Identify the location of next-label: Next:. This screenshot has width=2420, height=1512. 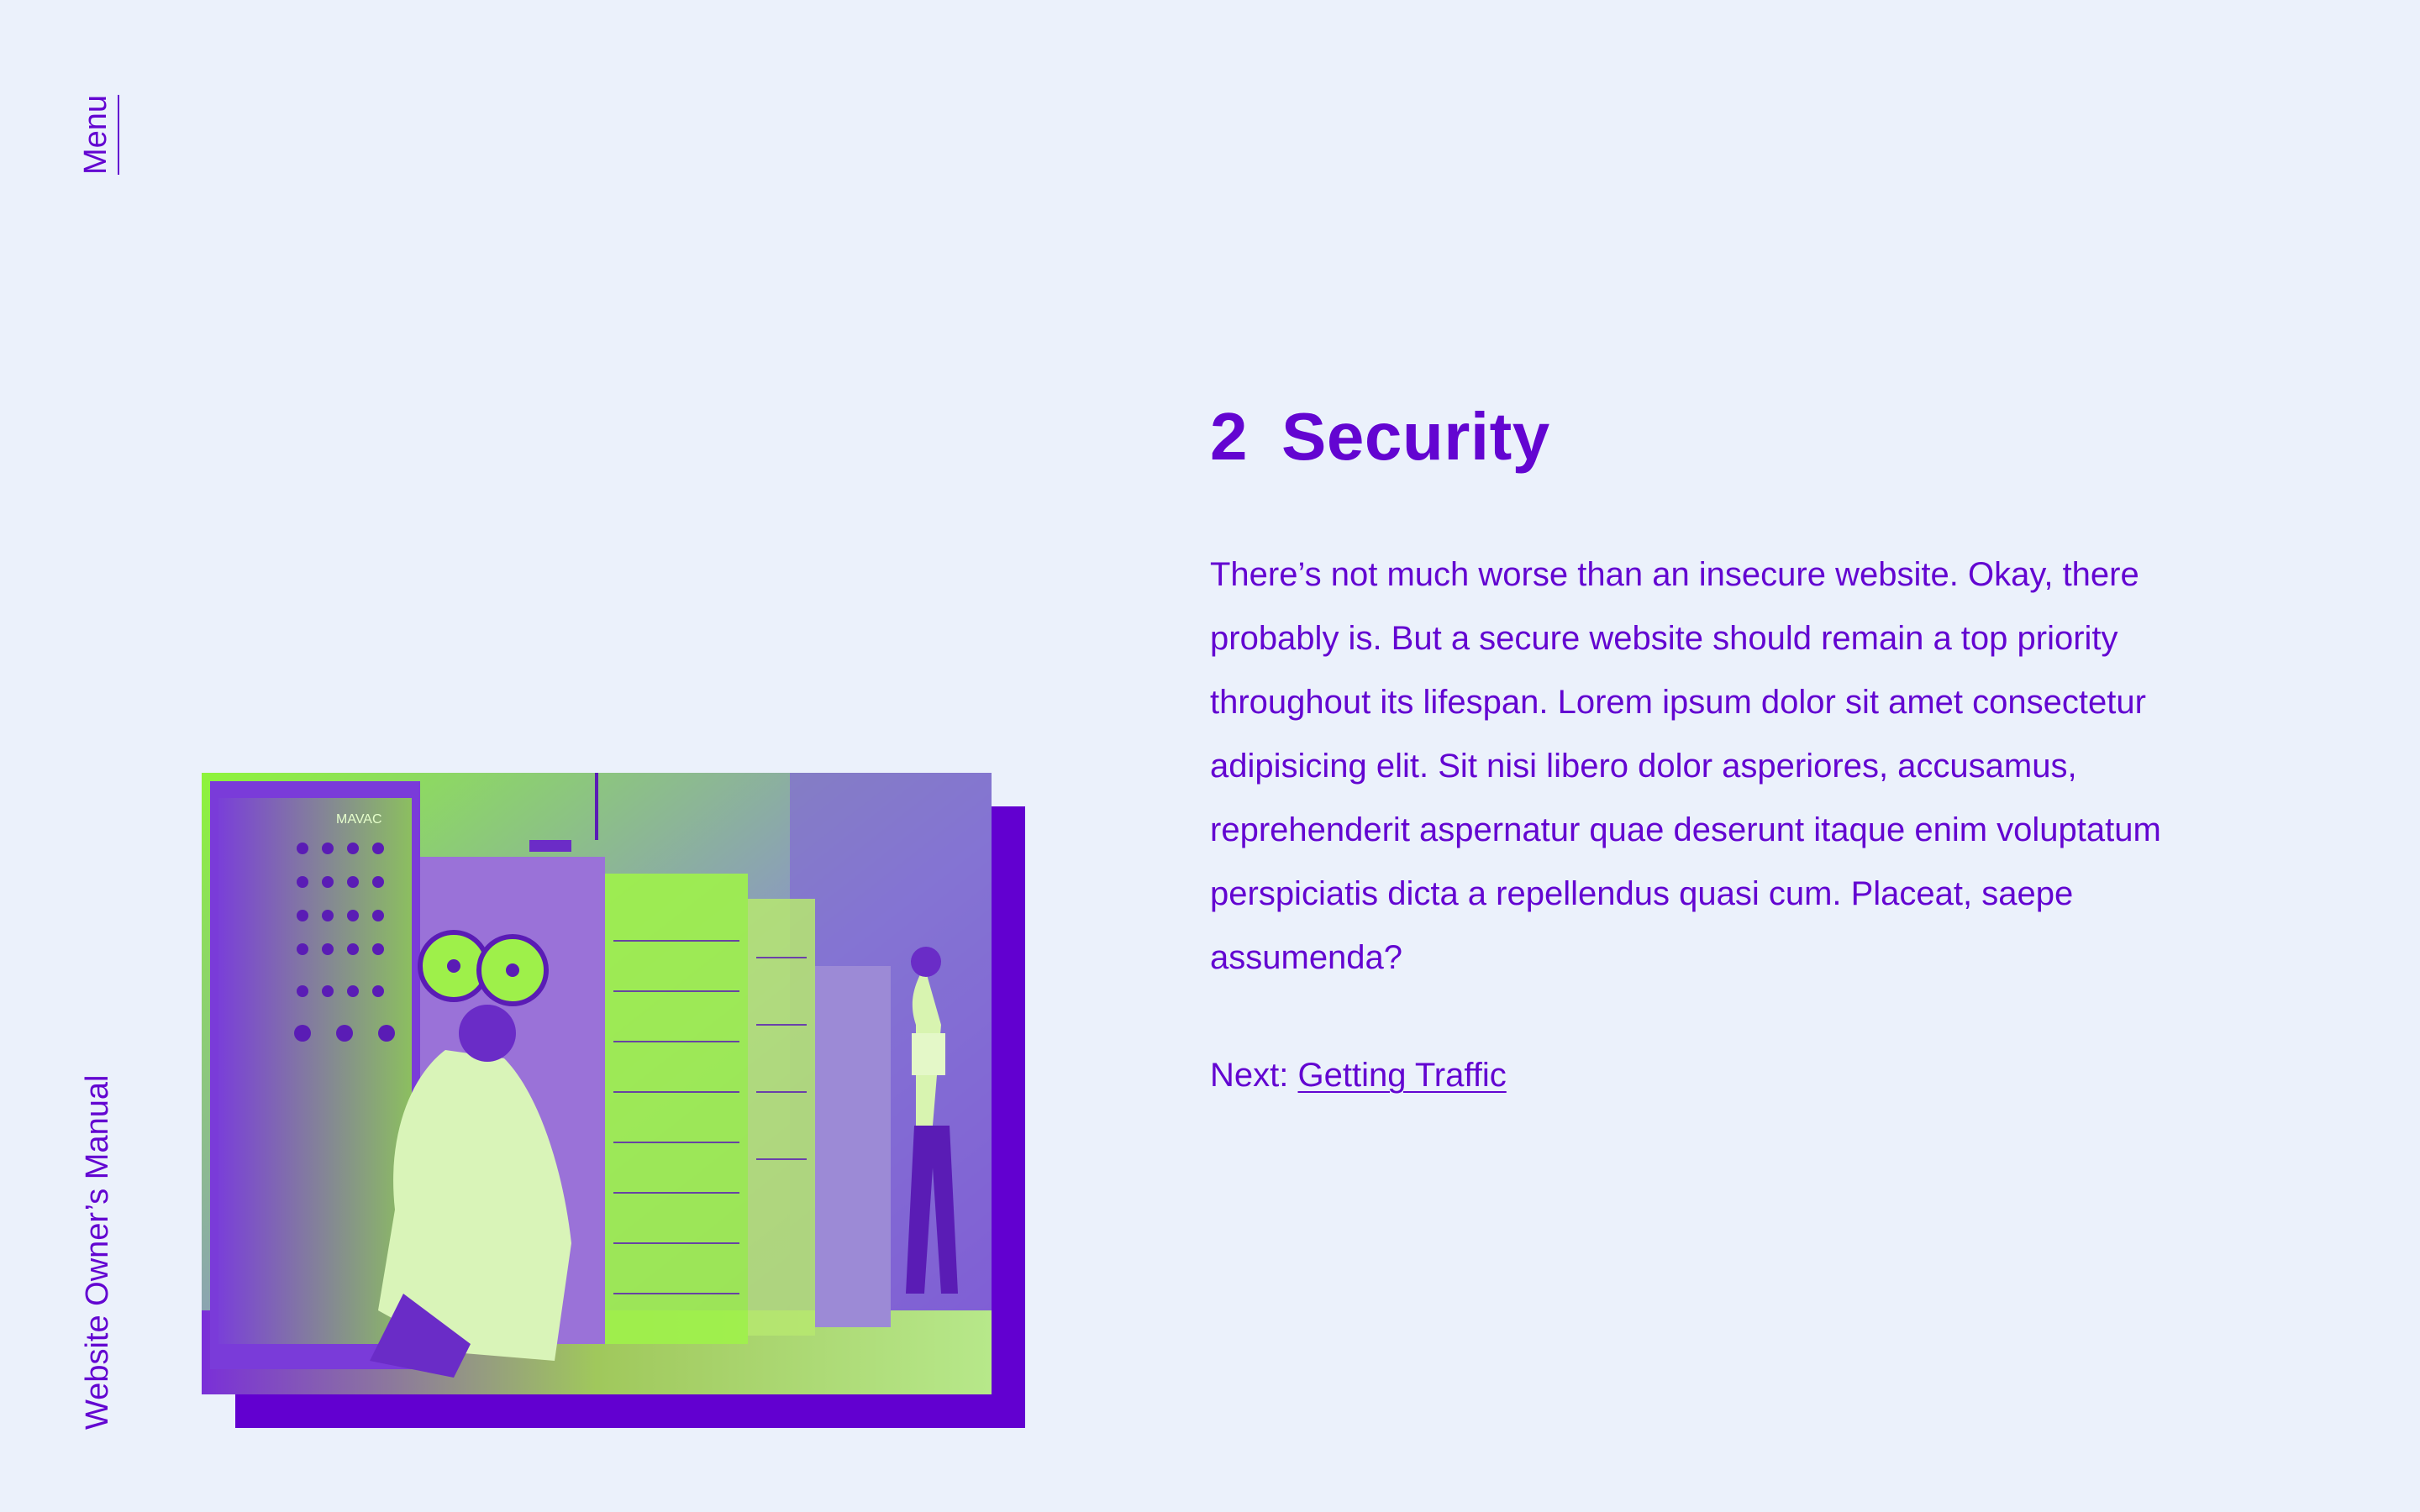
(1249, 1075).